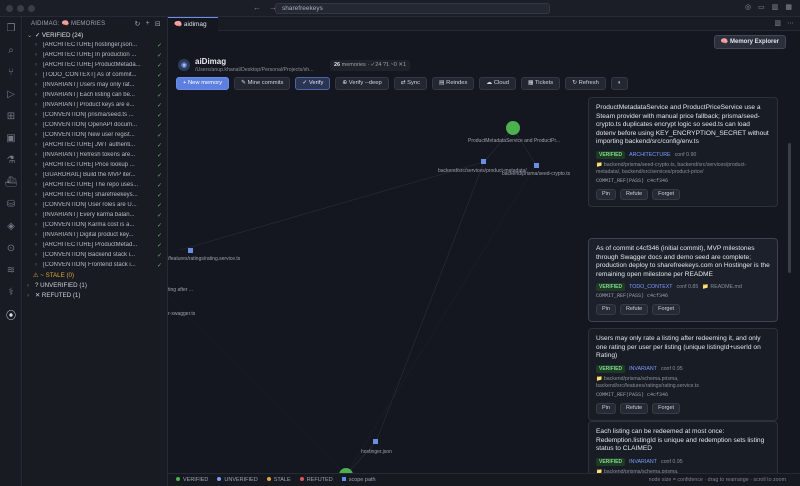 This screenshot has width=800, height=486. I want to click on tree-group-stale: ⚠ ~ STALE (0), so click(95, 275).